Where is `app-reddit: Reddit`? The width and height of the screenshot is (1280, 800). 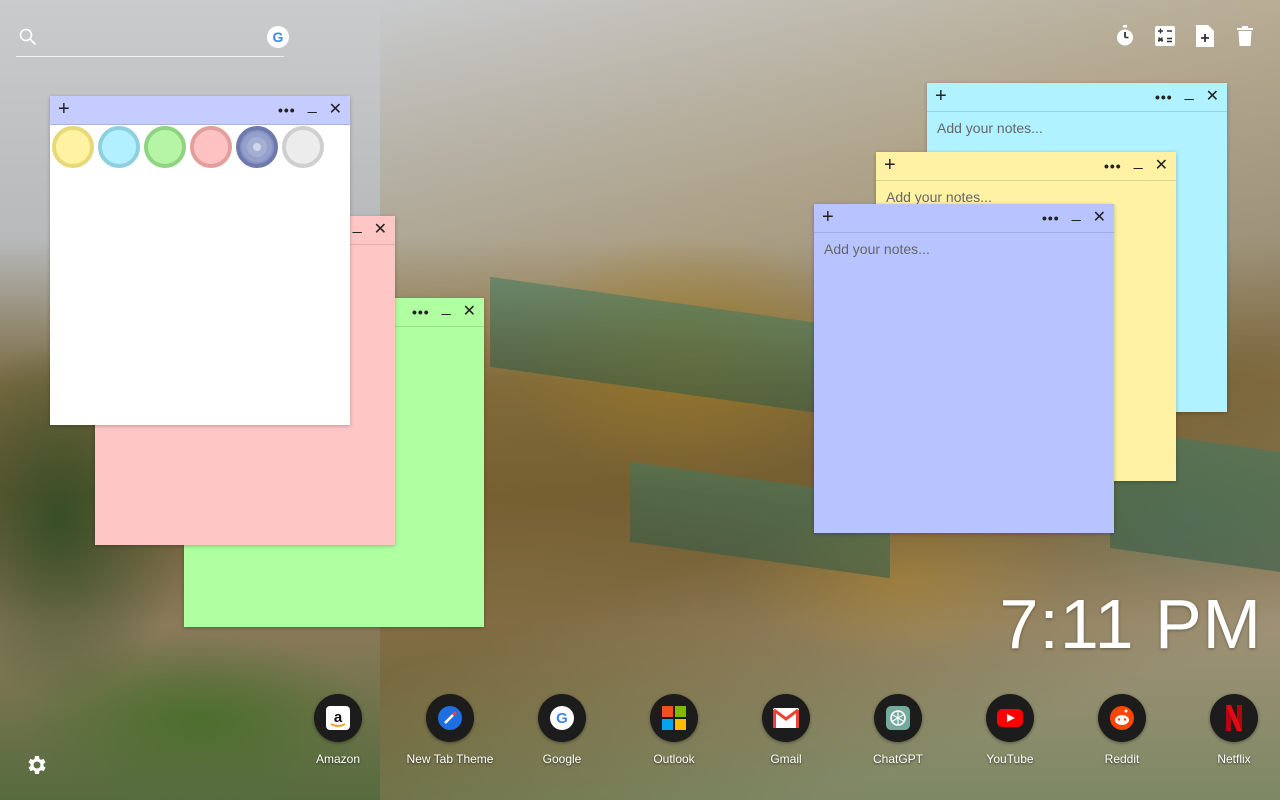
app-reddit: Reddit is located at coordinates (1122, 730).